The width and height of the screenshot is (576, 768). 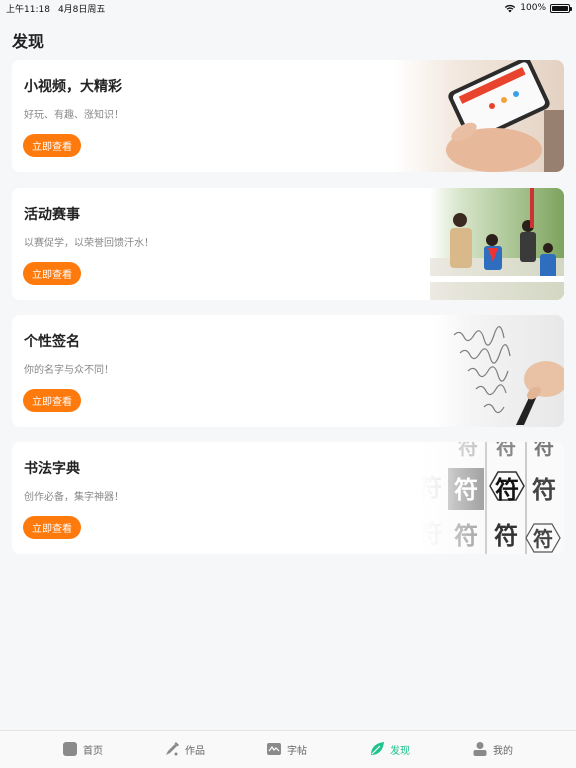 I want to click on brush-icon, so click(x=172, y=749).